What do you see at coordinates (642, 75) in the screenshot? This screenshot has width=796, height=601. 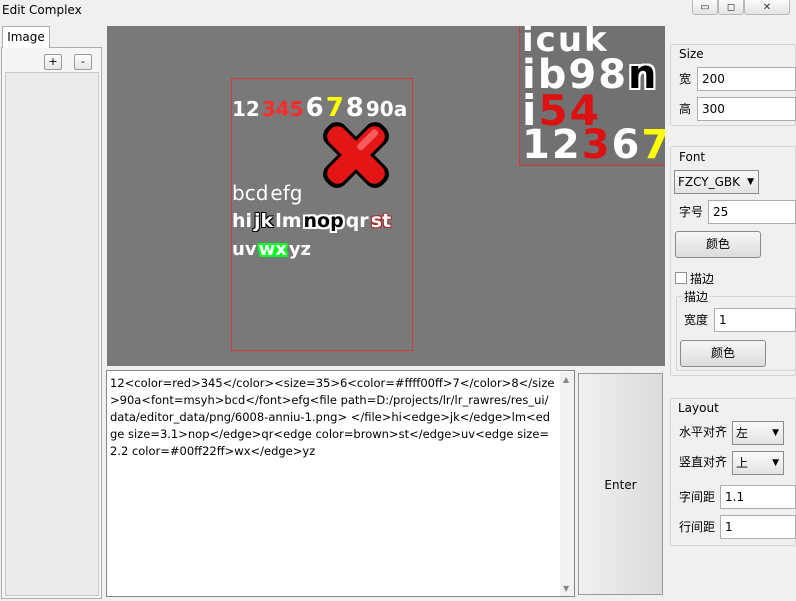 I see `atlas-glyph: n` at bounding box center [642, 75].